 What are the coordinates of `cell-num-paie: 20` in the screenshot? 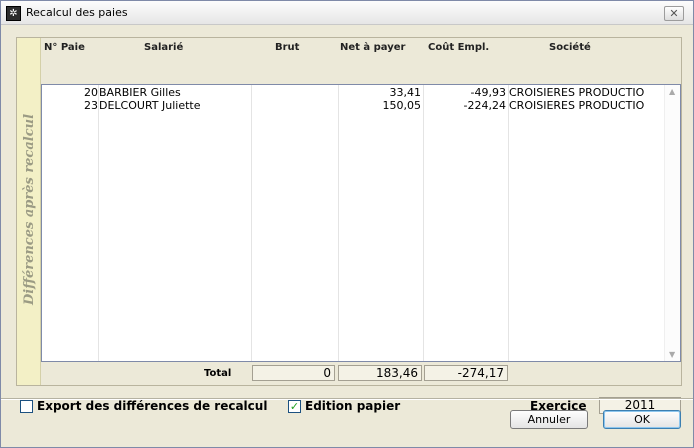 It's located at (91, 92).